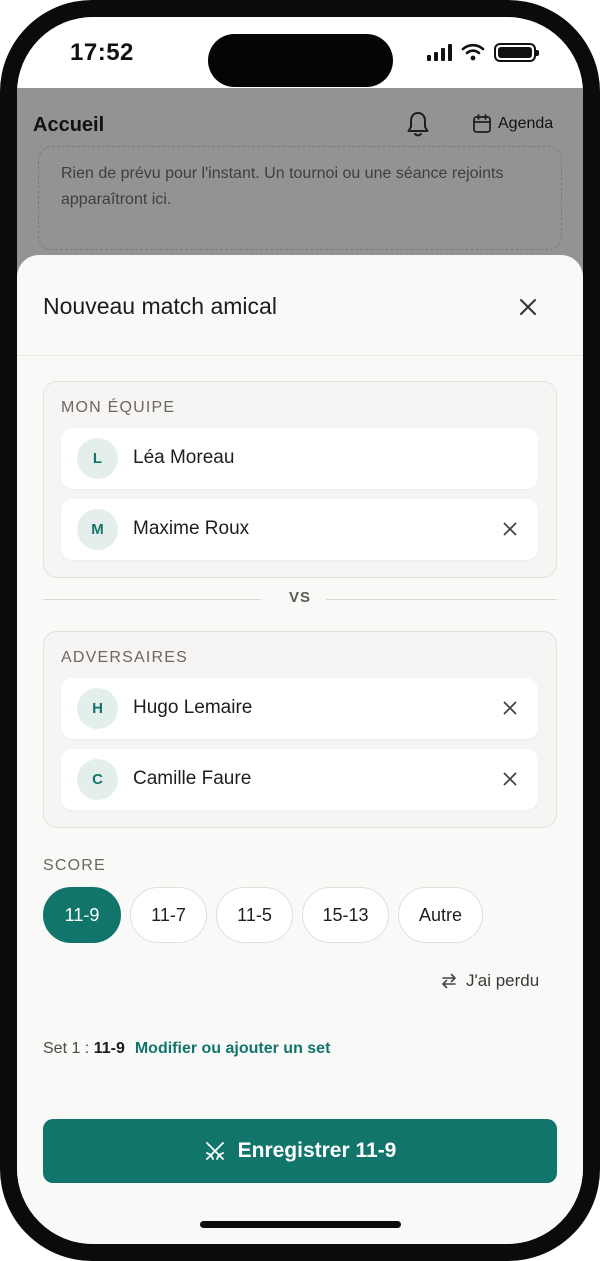 The height and width of the screenshot is (1261, 600). I want to click on avatar: M, so click(97, 529).